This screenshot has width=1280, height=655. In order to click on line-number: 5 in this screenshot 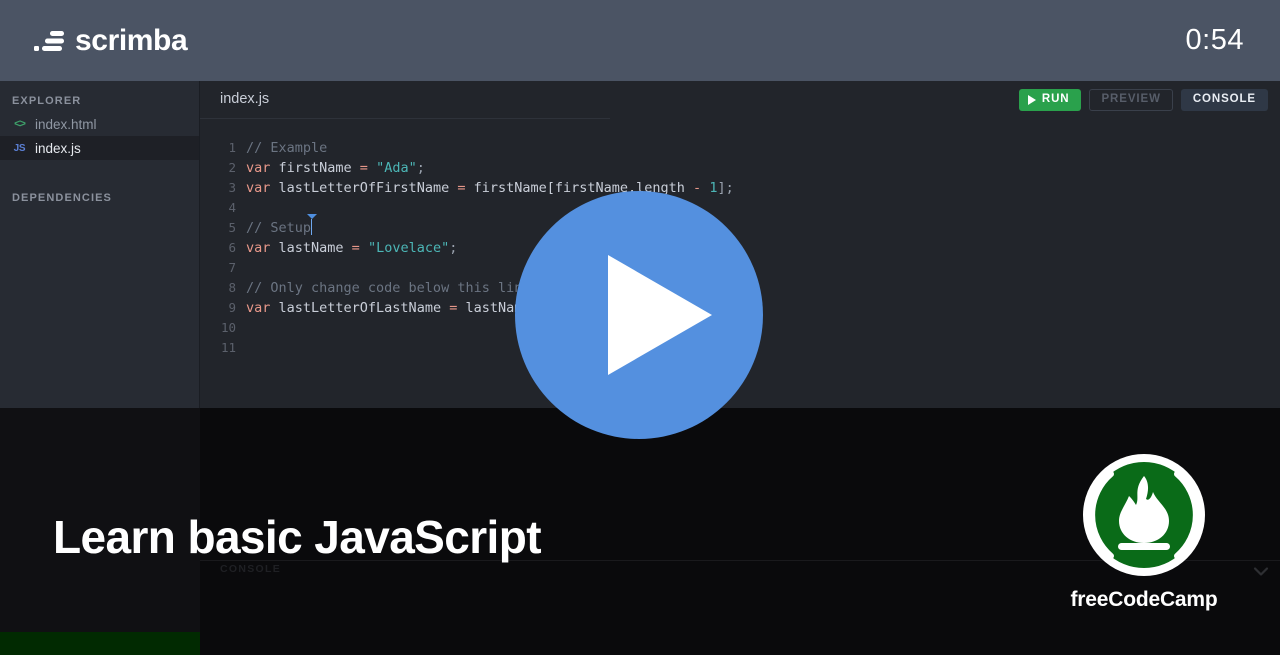, I will do `click(232, 227)`.